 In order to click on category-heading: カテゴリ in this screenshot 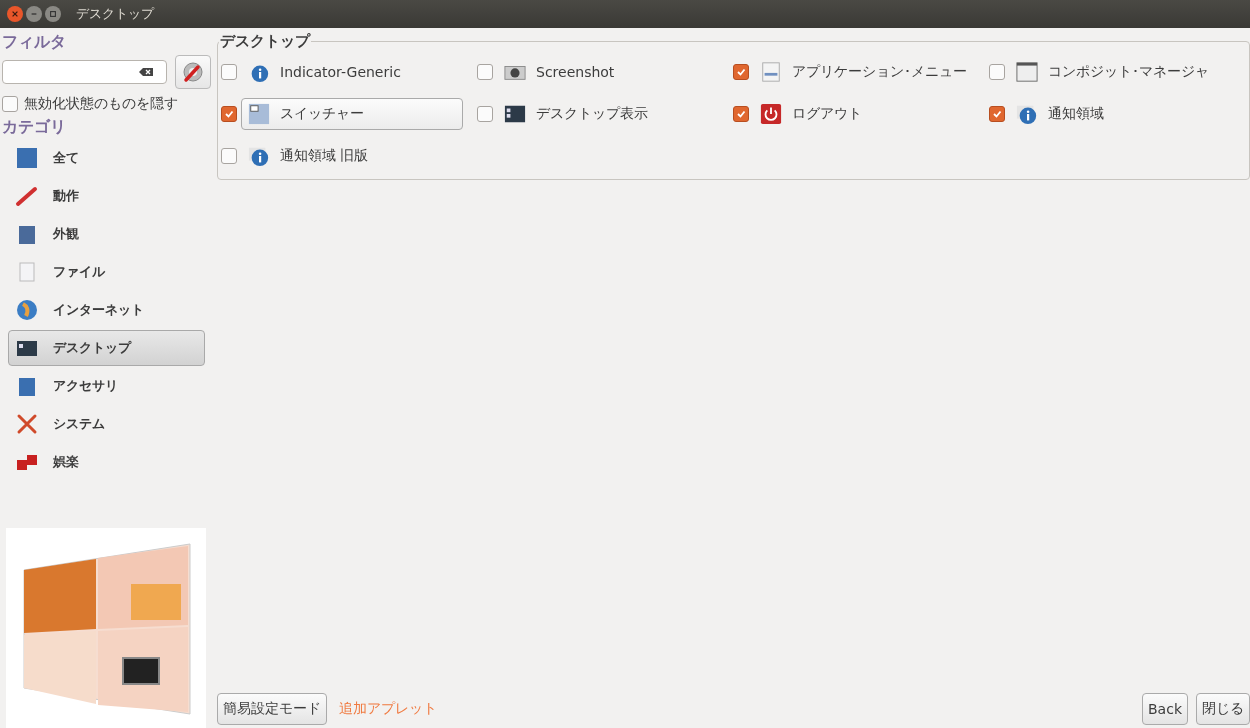, I will do `click(34, 127)`.